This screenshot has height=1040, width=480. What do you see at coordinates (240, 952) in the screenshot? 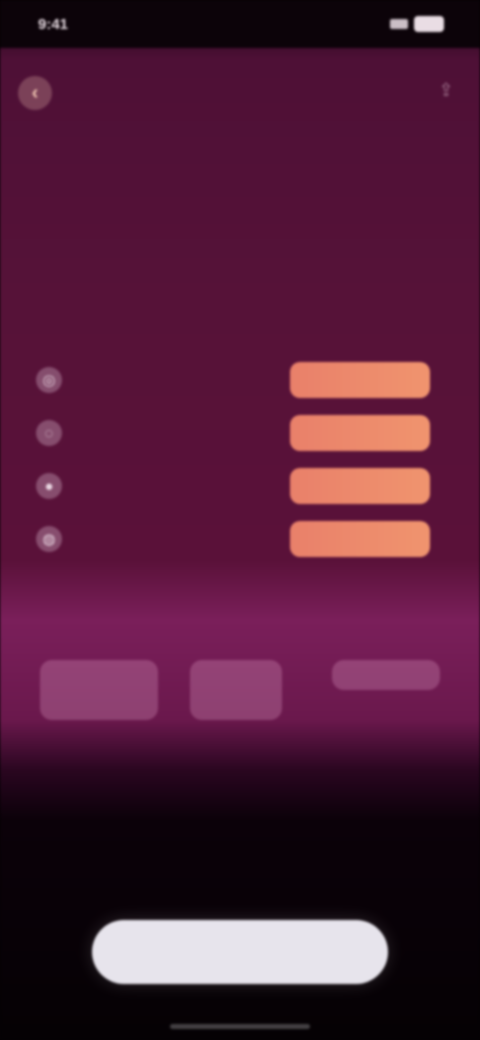
I see `continue-button` at bounding box center [240, 952].